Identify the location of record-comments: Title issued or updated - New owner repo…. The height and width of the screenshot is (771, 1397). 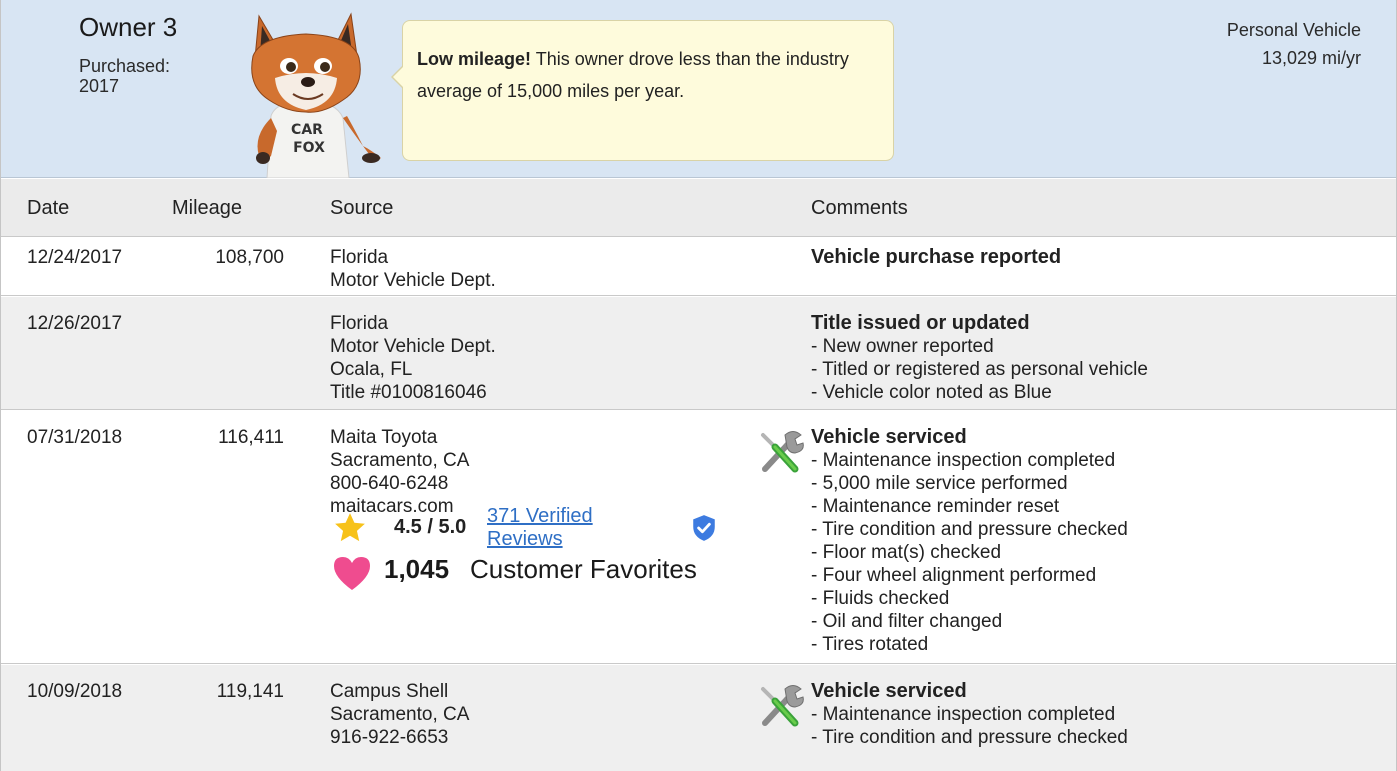
(1101, 358).